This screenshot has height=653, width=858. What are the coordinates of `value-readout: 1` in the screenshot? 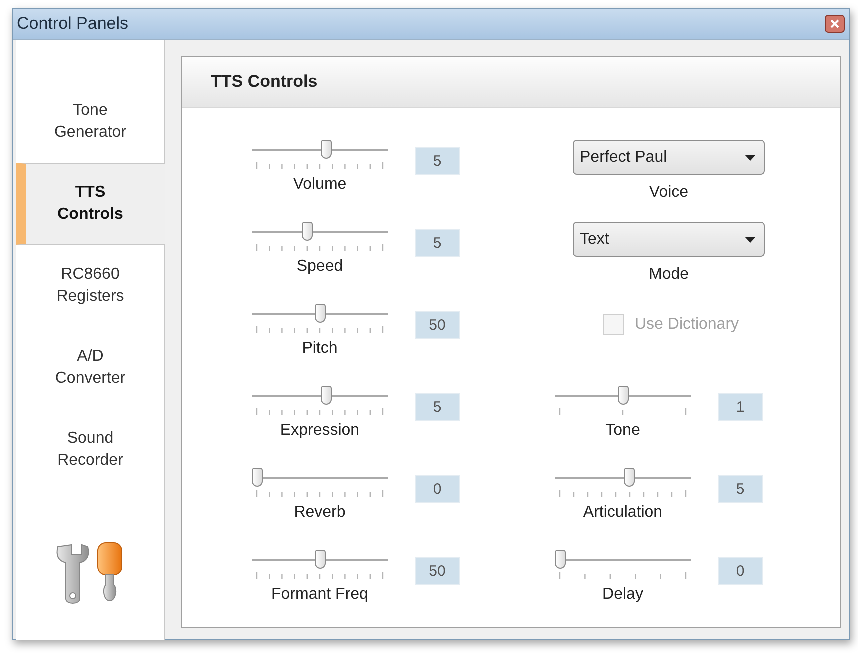 It's located at (740, 407).